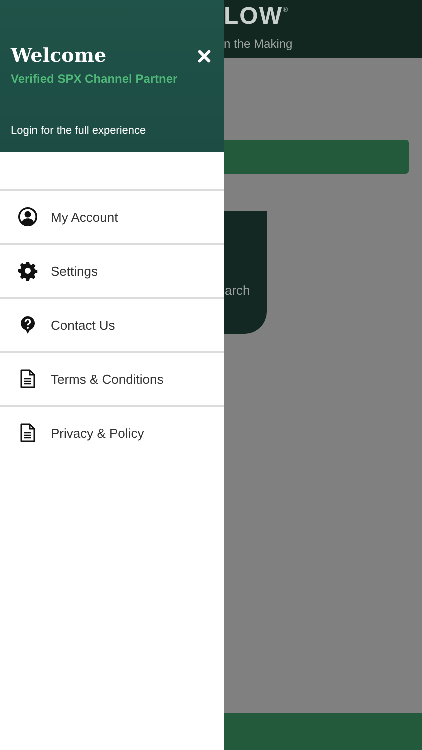 This screenshot has height=750, width=422. What do you see at coordinates (28, 271) in the screenshot?
I see `settings-icon` at bounding box center [28, 271].